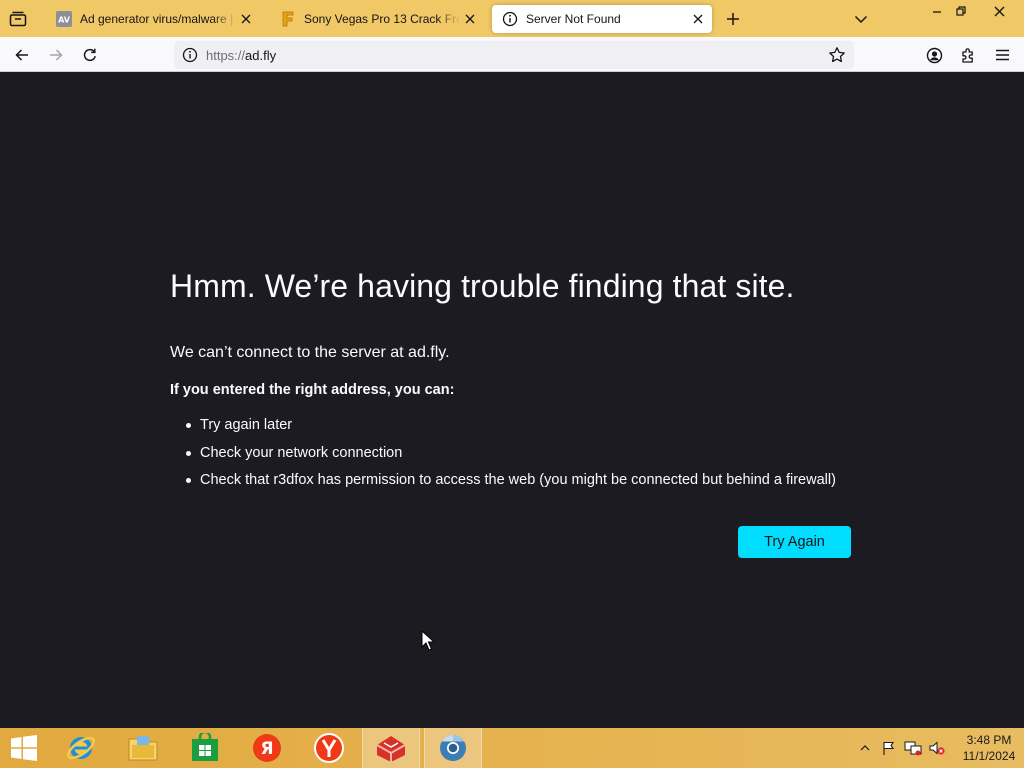 This screenshot has height=768, width=1024. I want to click on start-icon, so click(24, 748).